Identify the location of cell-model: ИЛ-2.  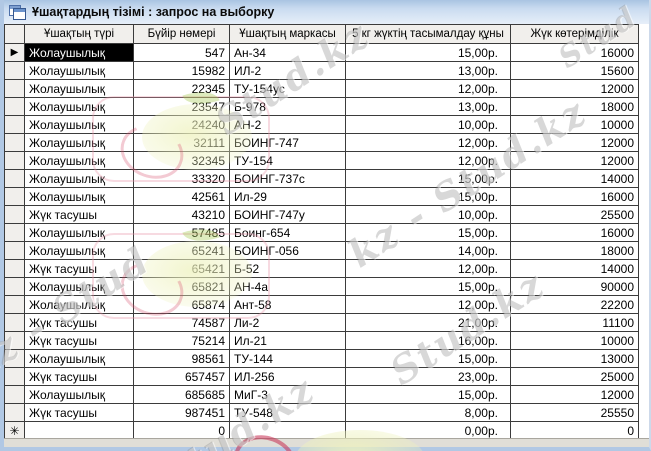
(288, 71).